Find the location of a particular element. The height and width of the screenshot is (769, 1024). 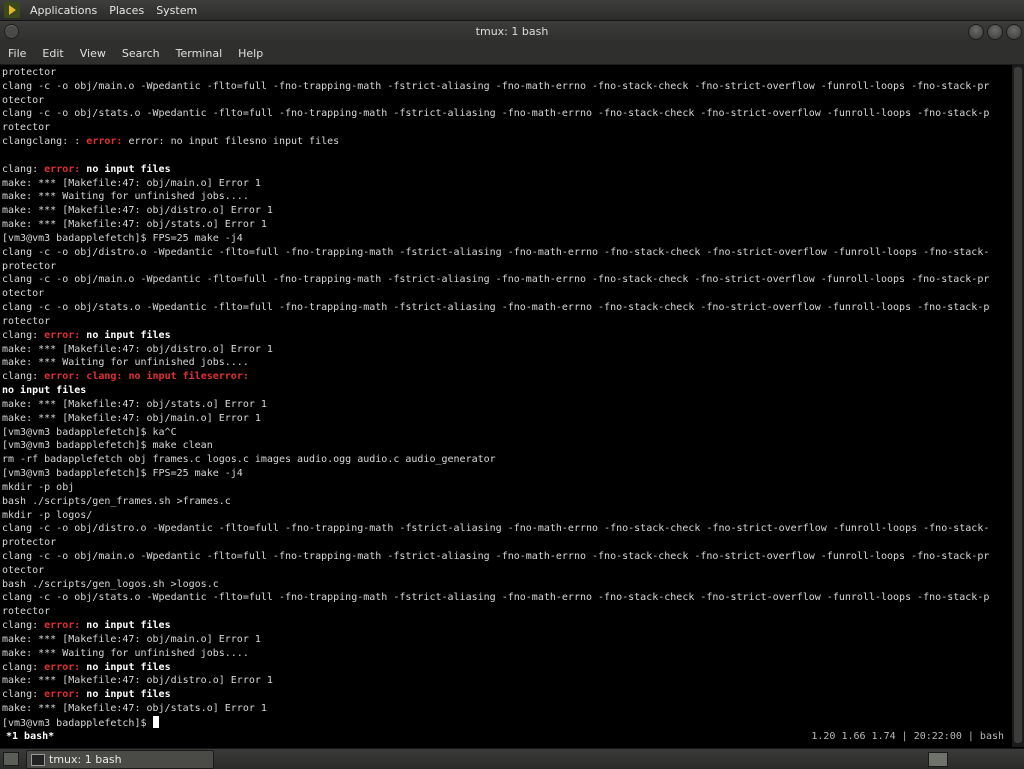

show-desktop-icon is located at coordinates (11, 759).